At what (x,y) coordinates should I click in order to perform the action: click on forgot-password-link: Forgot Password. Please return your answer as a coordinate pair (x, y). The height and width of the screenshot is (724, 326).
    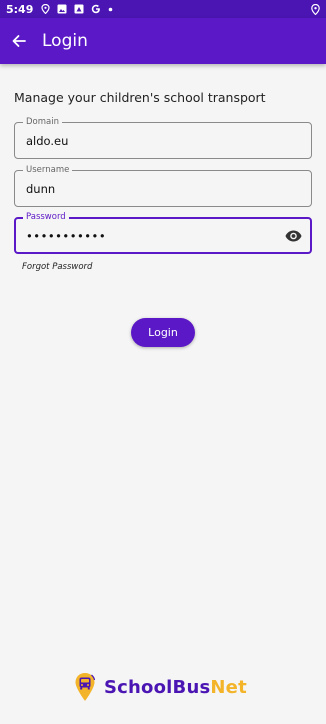
    Looking at the image, I should click on (57, 267).